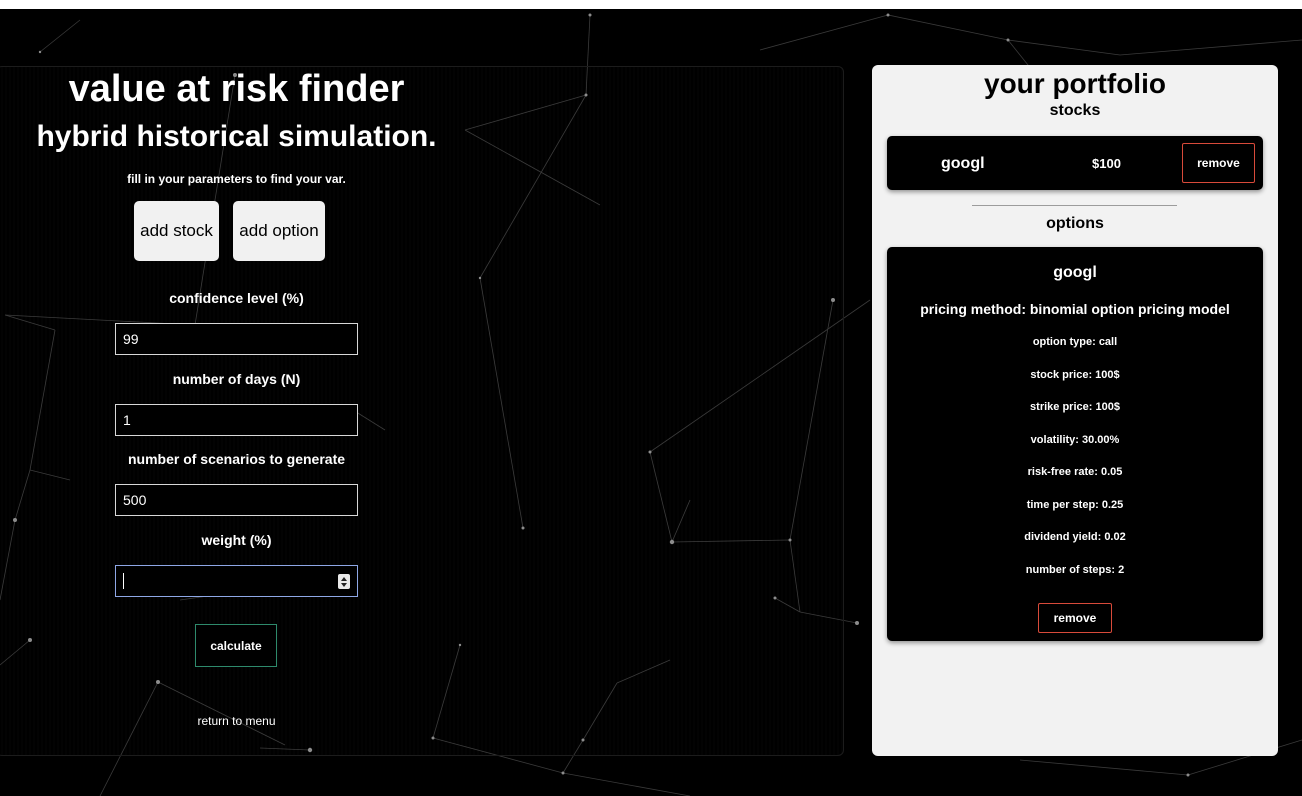 This screenshot has height=796, width=1302. What do you see at coordinates (236, 500) in the screenshot?
I see `scenarios-input: 500` at bounding box center [236, 500].